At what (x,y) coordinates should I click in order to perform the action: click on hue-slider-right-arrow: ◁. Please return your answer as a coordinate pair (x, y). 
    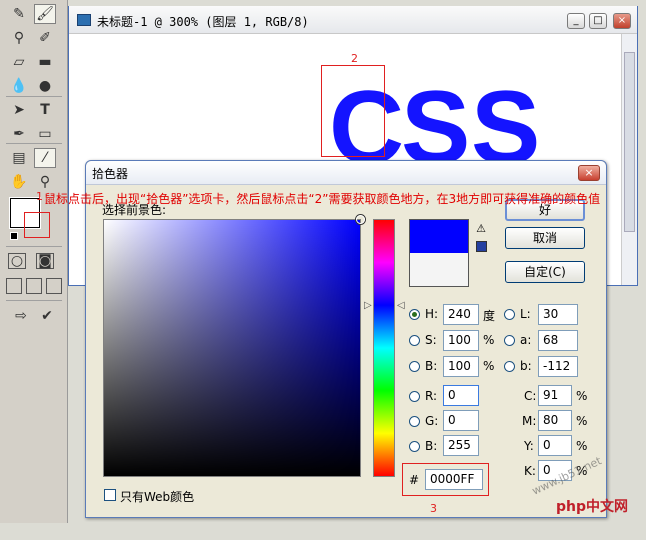
    Looking at the image, I should click on (401, 305).